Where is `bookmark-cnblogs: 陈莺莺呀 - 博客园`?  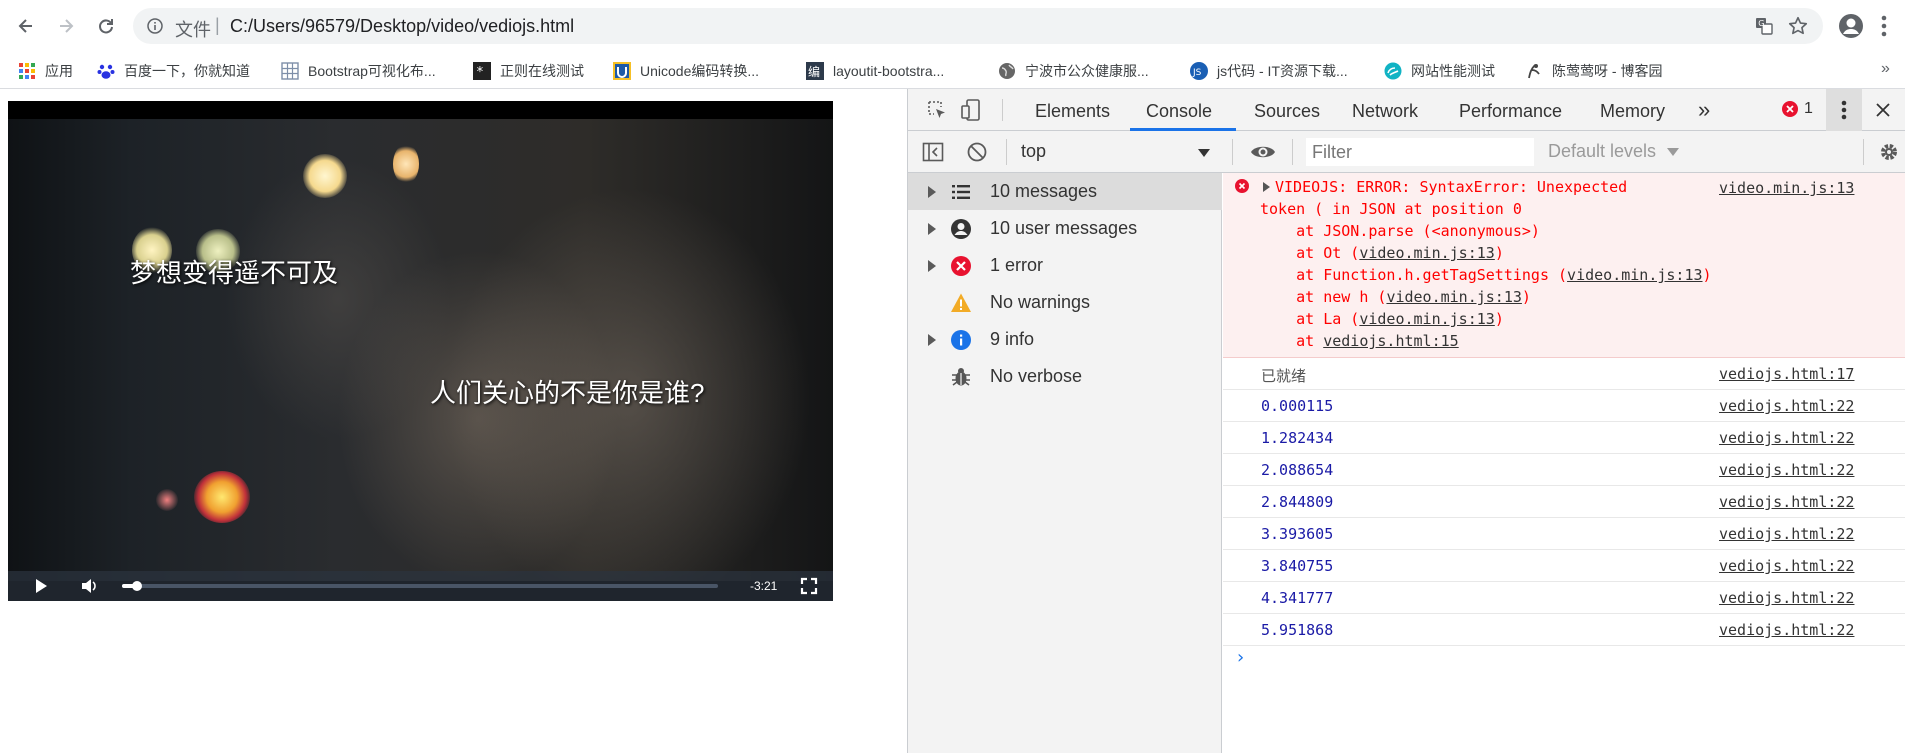
bookmark-cnblogs: 陈莺莺呀 - 博客园 is located at coordinates (1593, 71).